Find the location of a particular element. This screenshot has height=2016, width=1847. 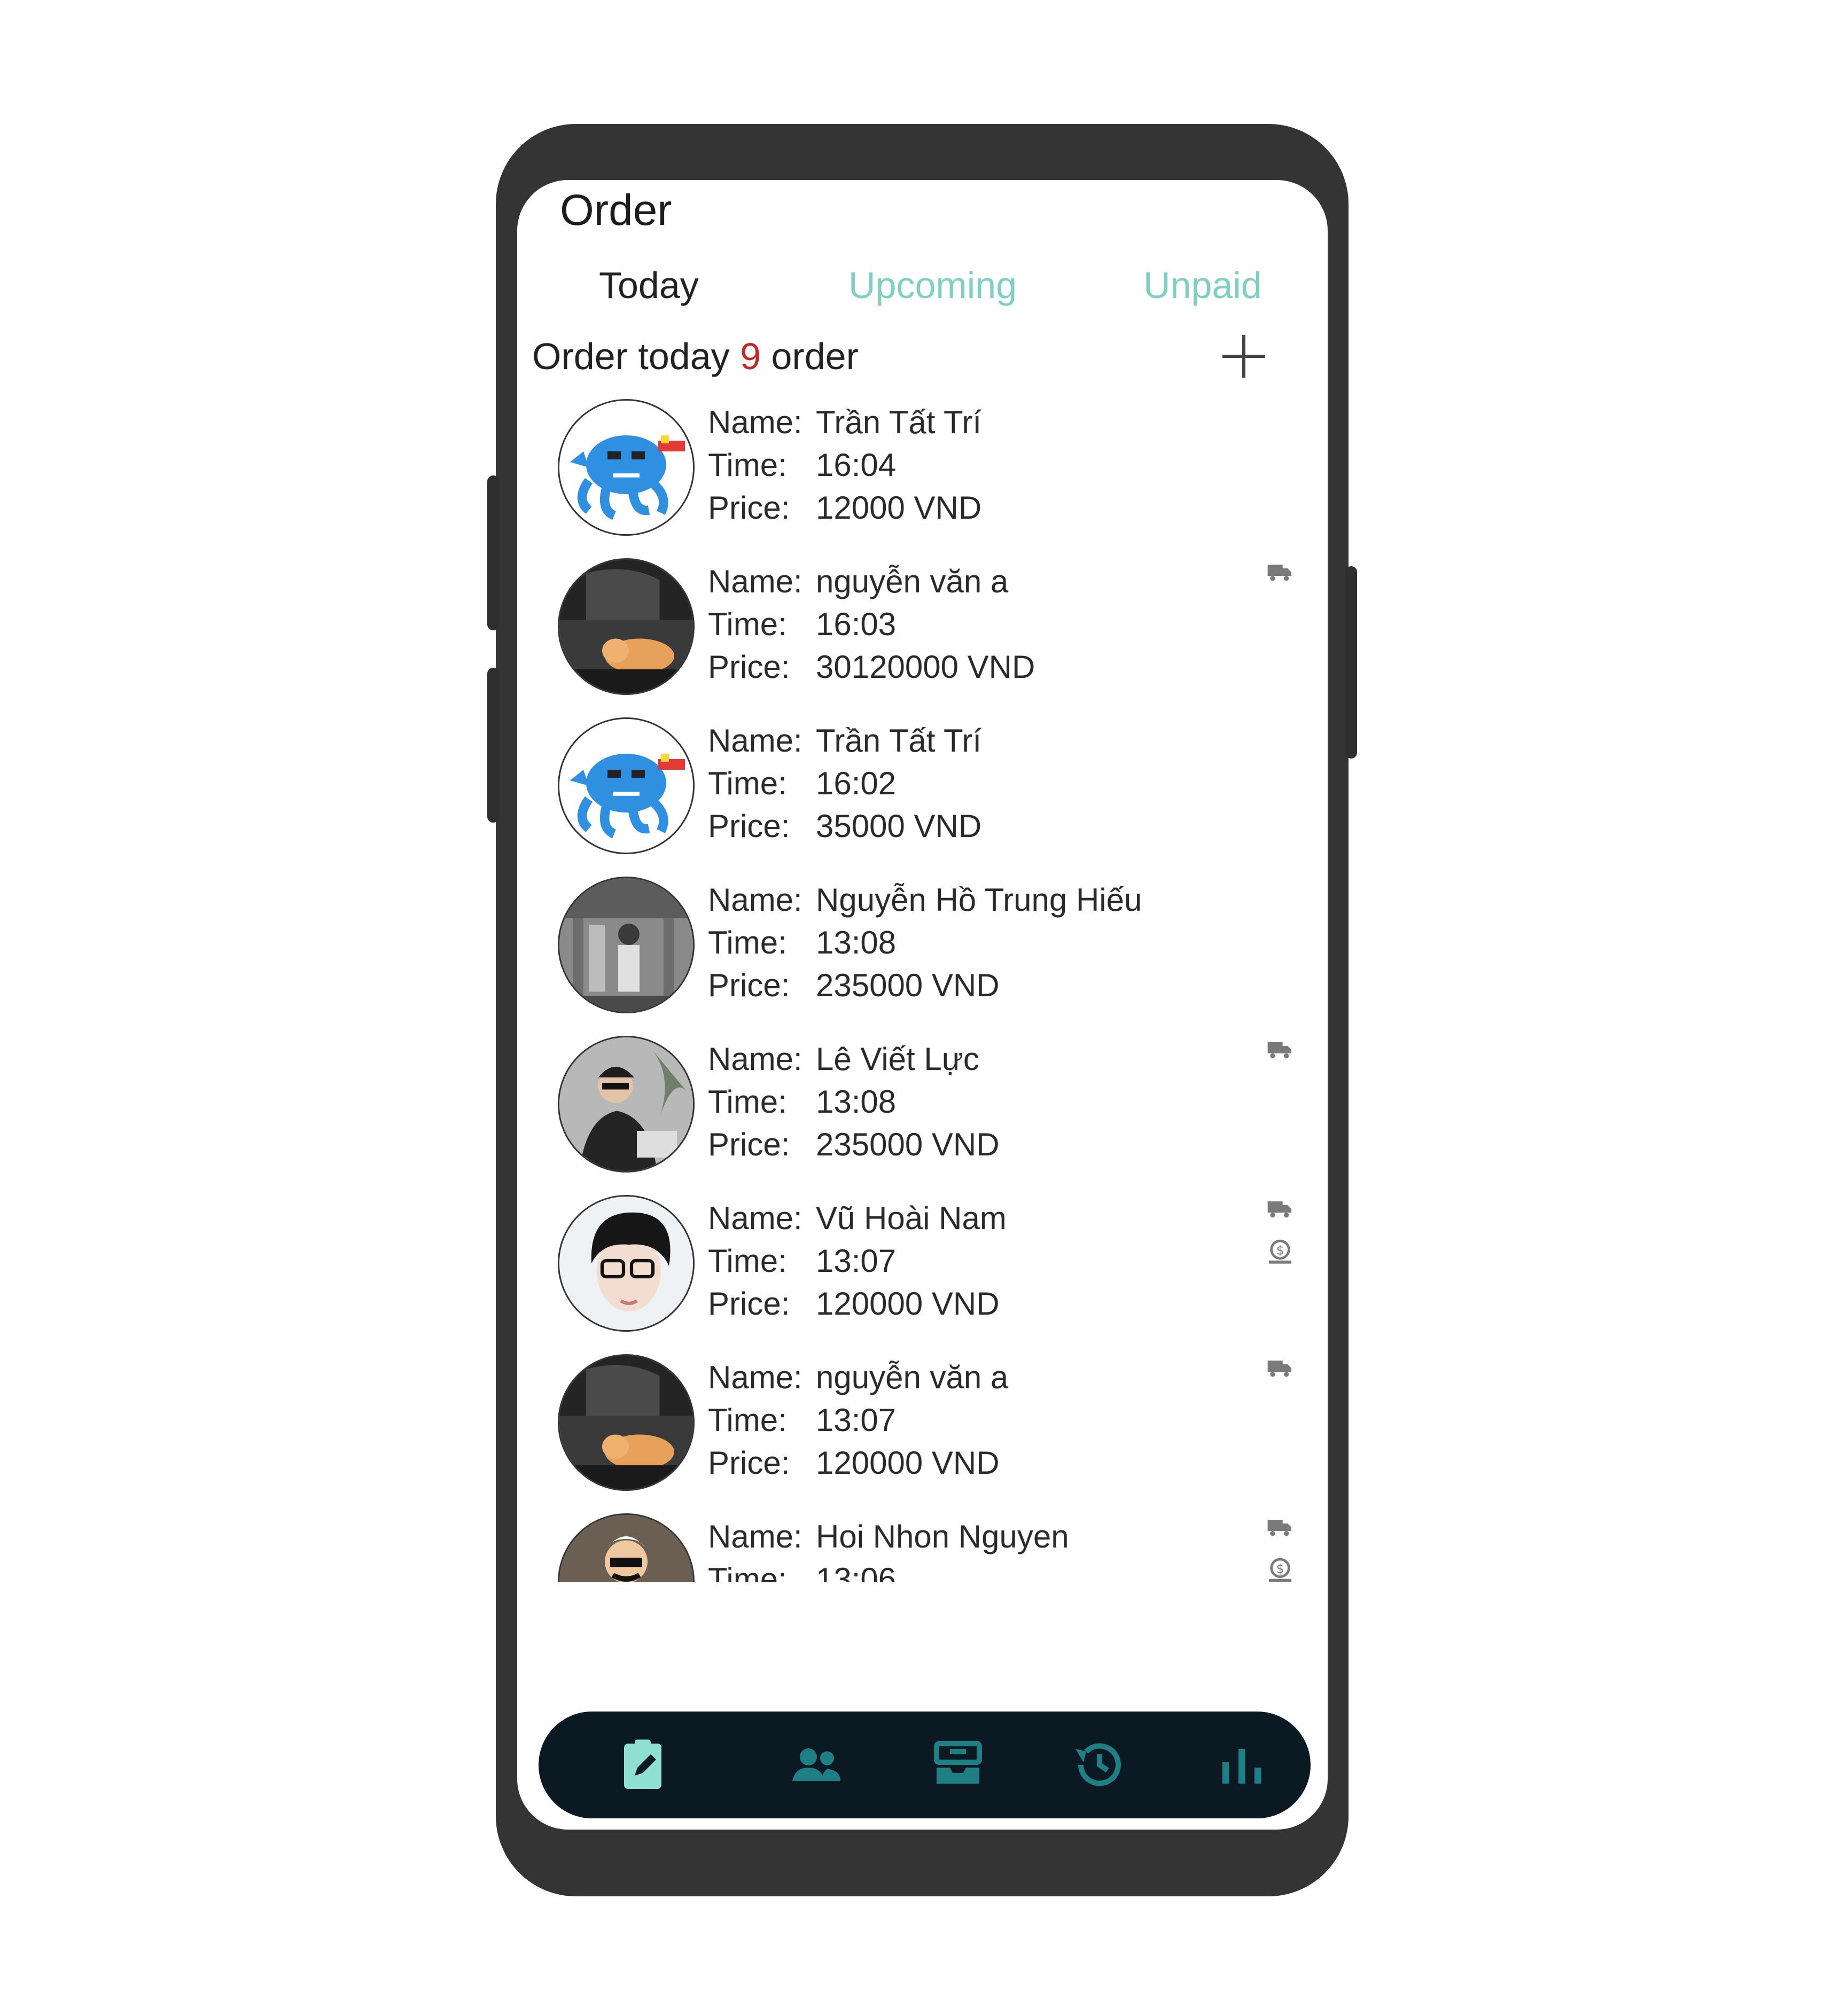

customer-name: Nguyễn Hồ Trung Hiếu is located at coordinates (979, 900).